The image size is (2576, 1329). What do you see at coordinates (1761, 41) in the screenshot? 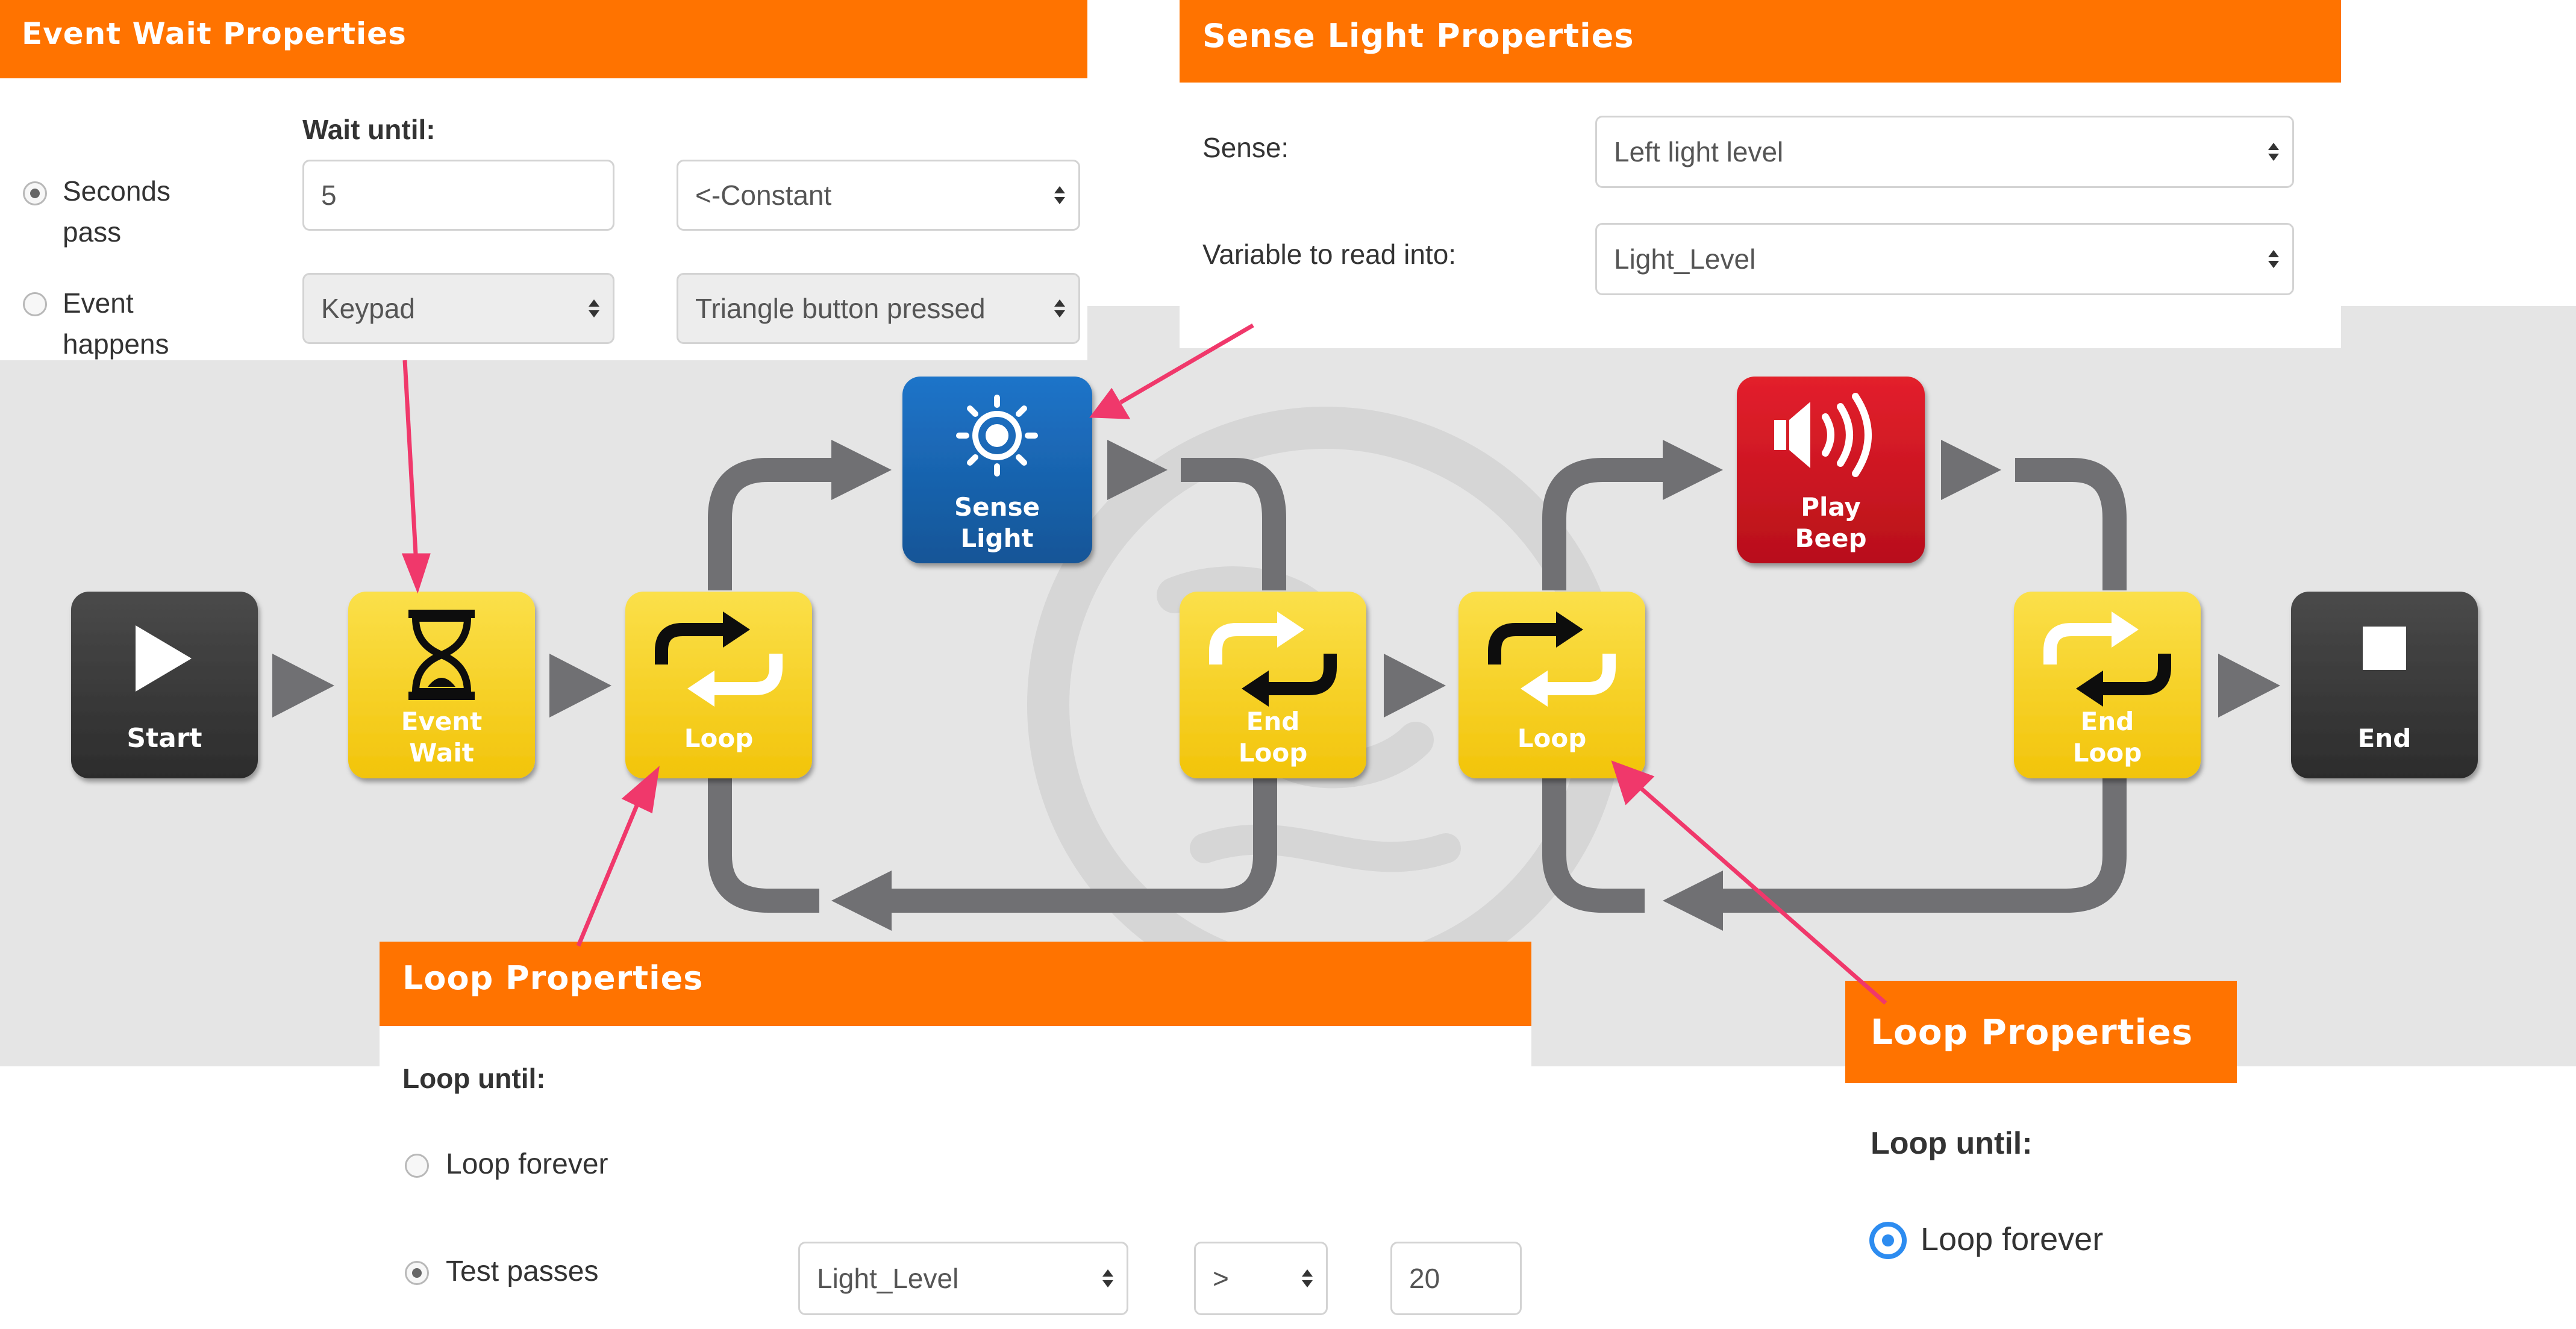
I see `panel-title: Sense Light Properties` at bounding box center [1761, 41].